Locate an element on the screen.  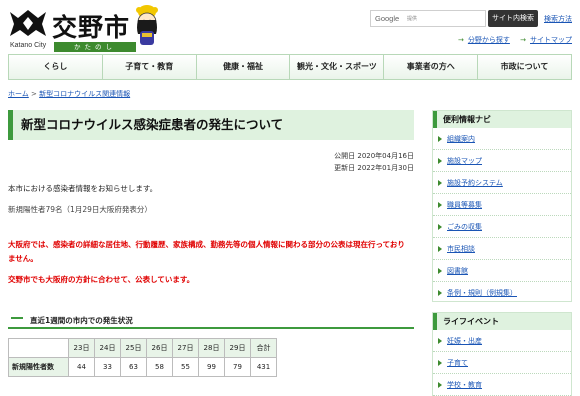
sidebar-item-organization: 組織案内 is located at coordinates (502, 139).